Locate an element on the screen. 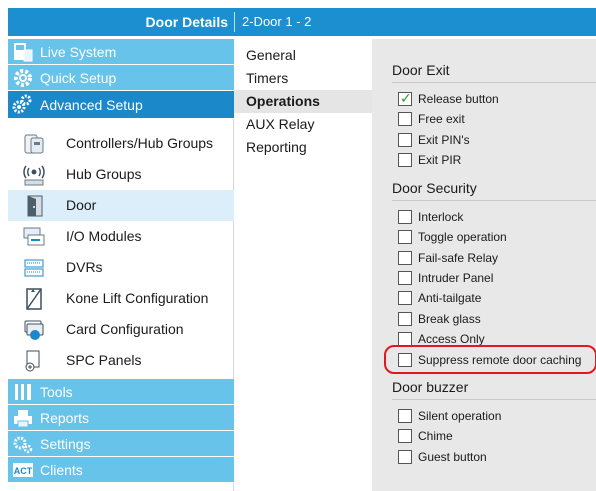  tab-general: General is located at coordinates (303, 55).